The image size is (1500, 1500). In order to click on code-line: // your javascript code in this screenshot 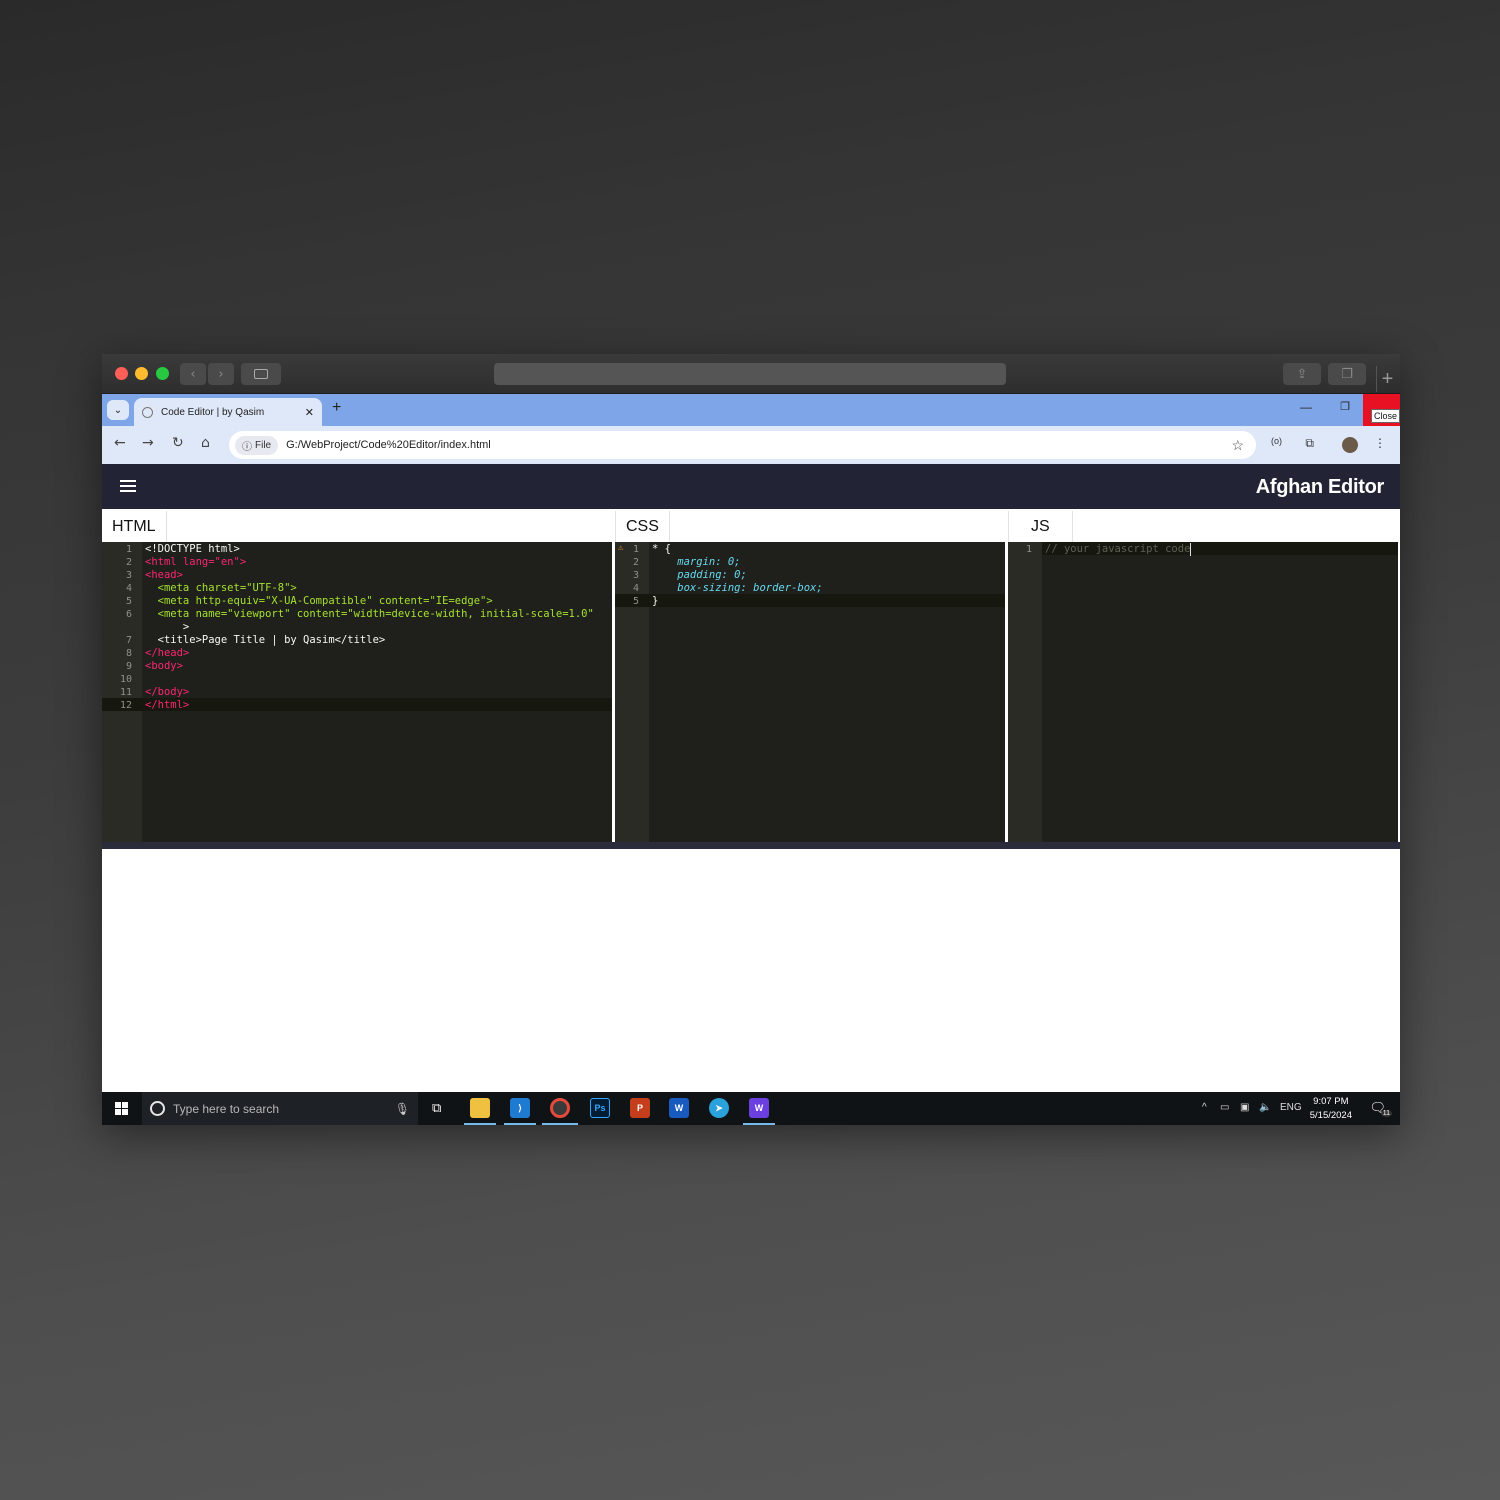, I will do `click(1118, 549)`.